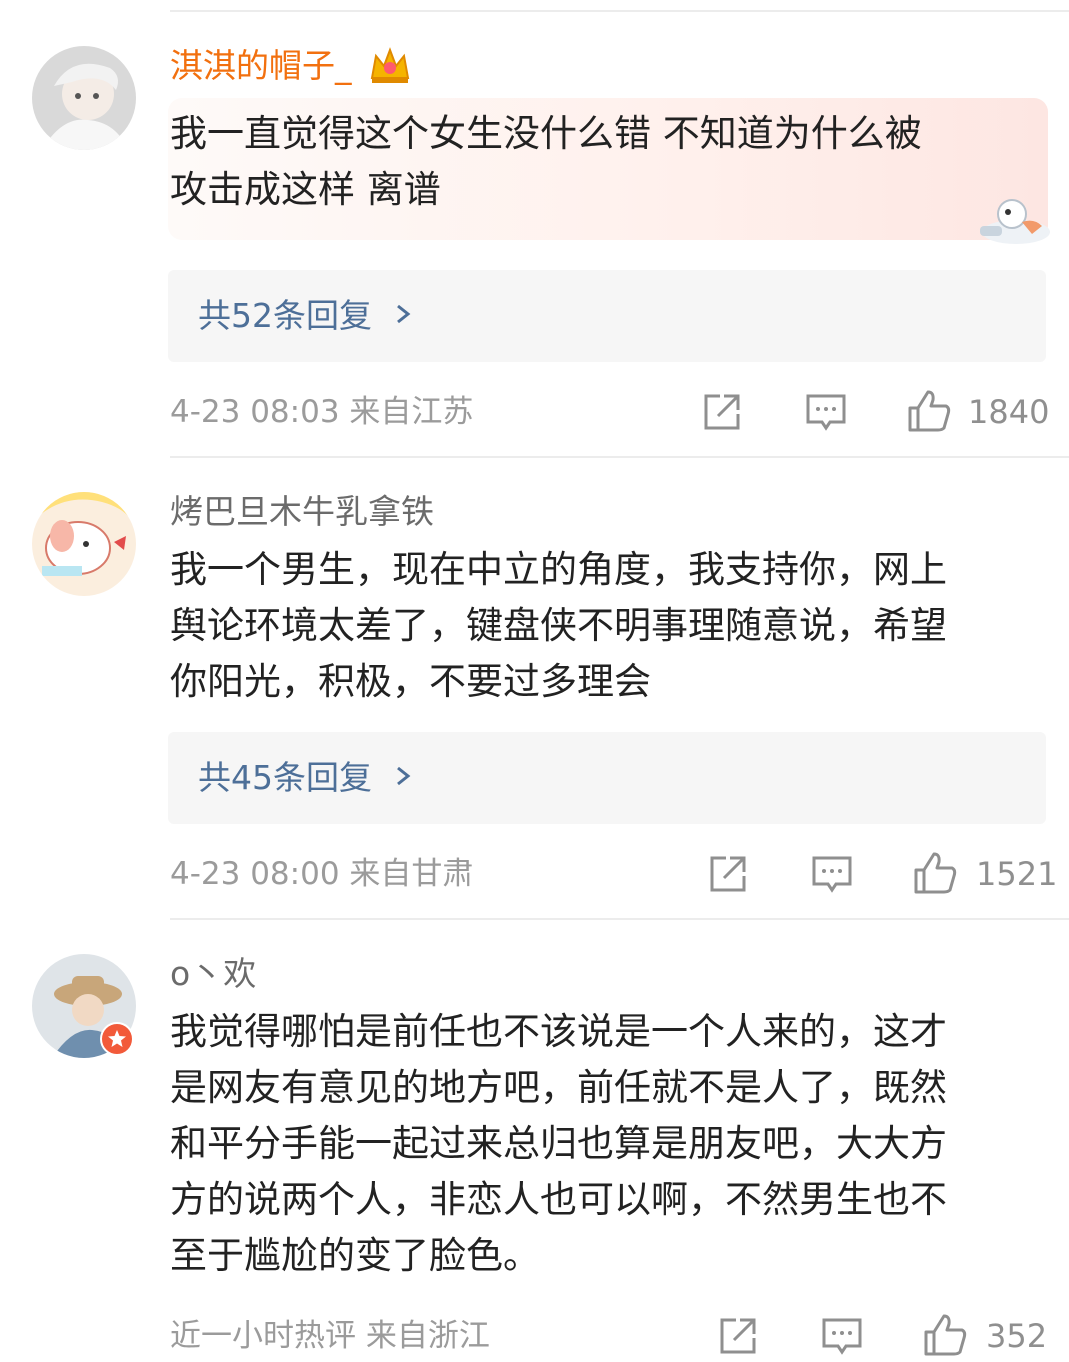 This screenshot has width=1069, height=1362. Describe the element at coordinates (1009, 412) in the screenshot. I see `like-count: 1840` at that location.